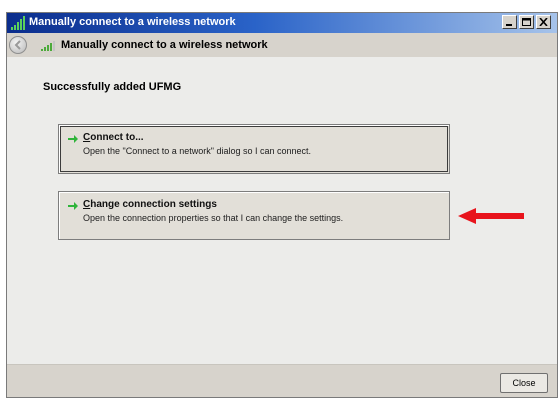  I want to click on change-settings-title: Change connection settings, so click(150, 204).